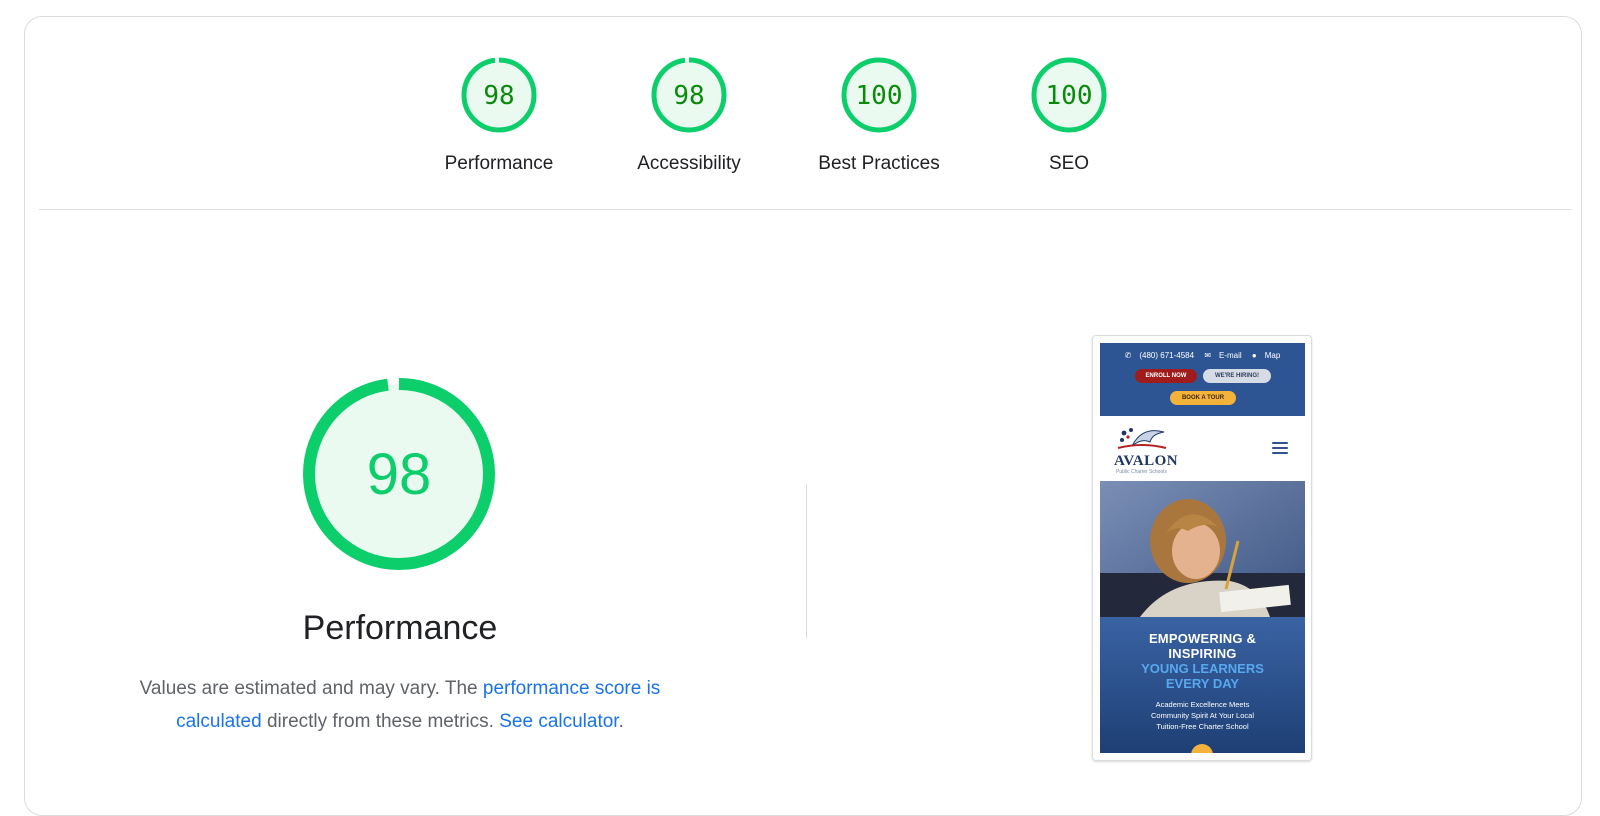  What do you see at coordinates (1142, 438) in the screenshot?
I see `eagle-logo-icon` at bounding box center [1142, 438].